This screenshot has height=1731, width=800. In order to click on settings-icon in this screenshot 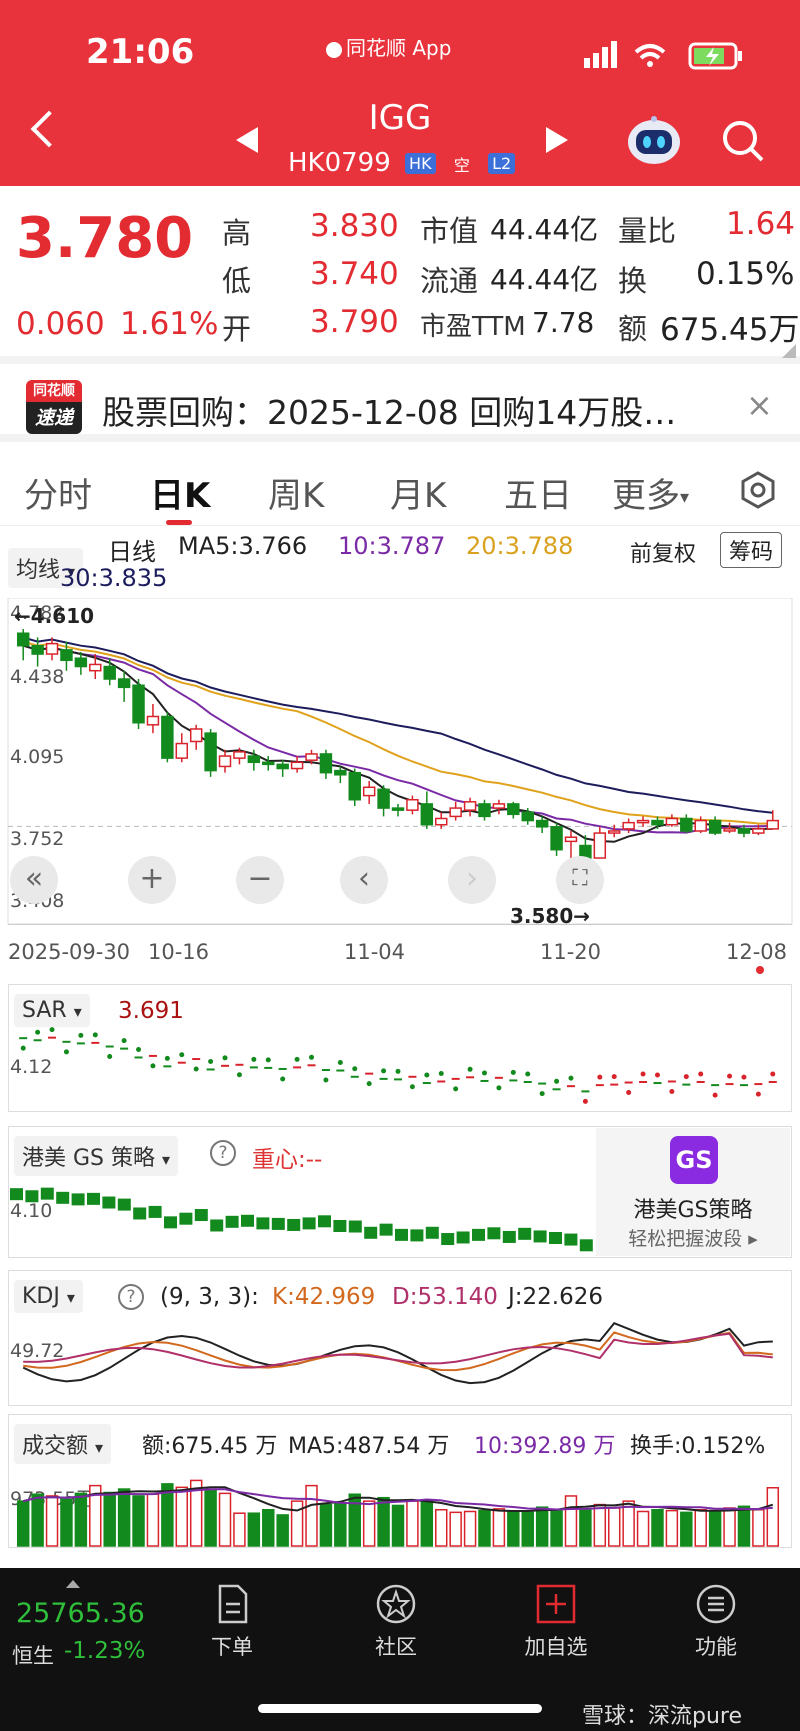, I will do `click(758, 490)`.